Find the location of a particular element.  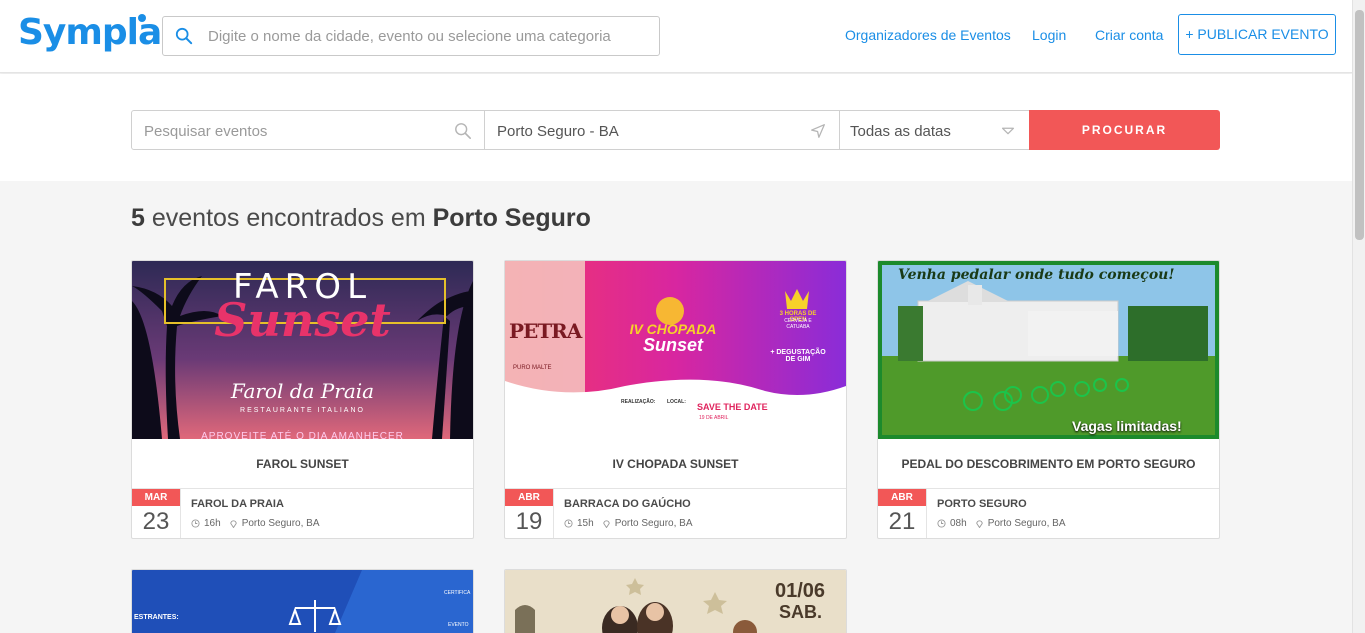

chevron-down-icon is located at coordinates (1008, 131).